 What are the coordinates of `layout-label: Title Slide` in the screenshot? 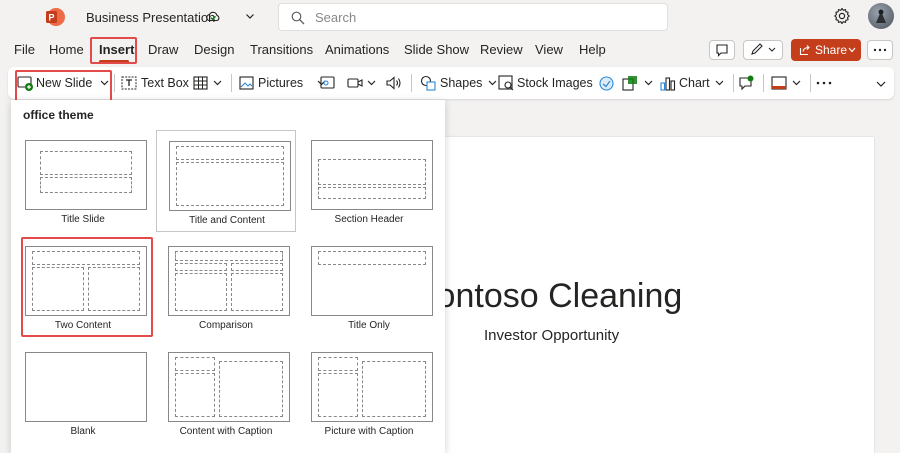 It's located at (83, 219).